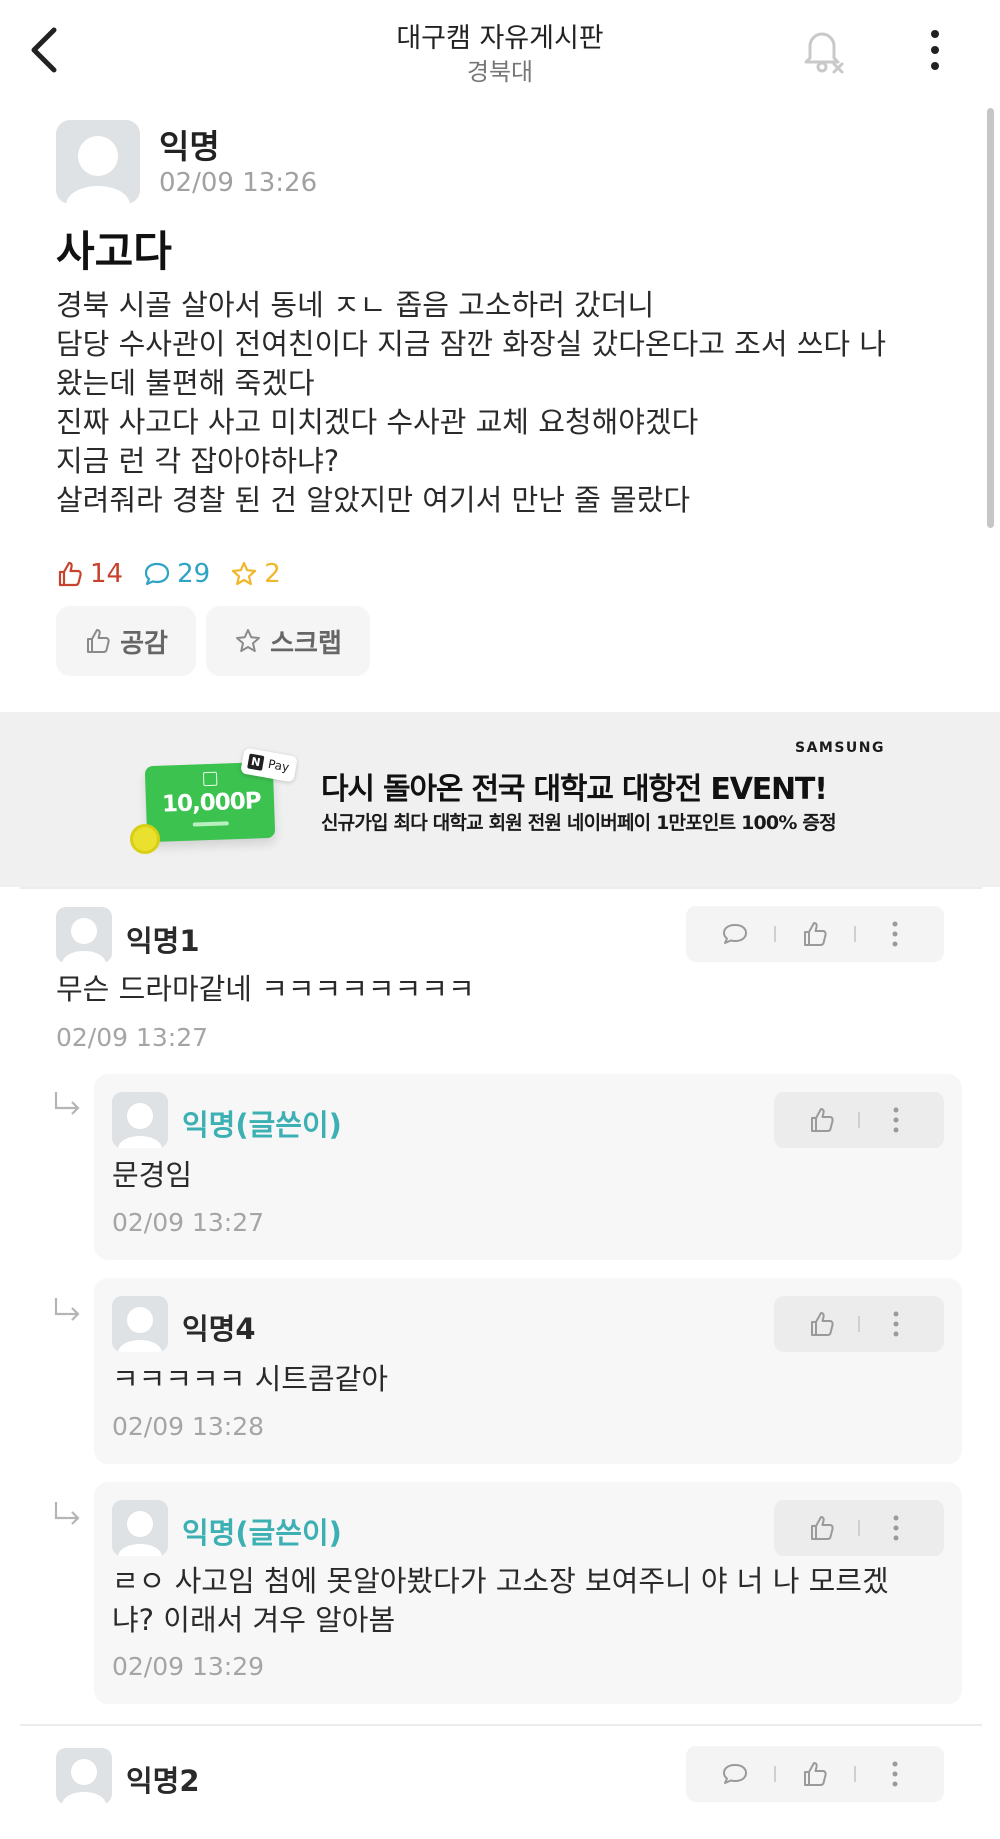 Image resolution: width=1000 pixels, height=1839 pixels. I want to click on naver-pay-badge-text: Pay, so click(278, 765).